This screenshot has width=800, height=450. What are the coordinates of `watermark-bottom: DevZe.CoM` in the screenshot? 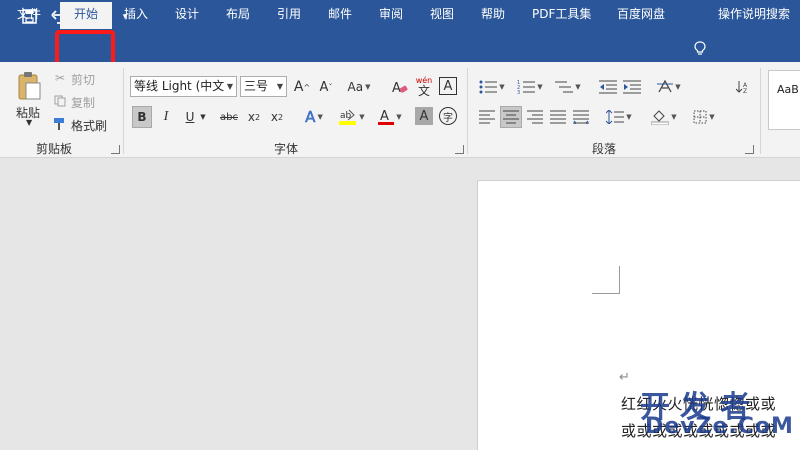 It's located at (719, 426).